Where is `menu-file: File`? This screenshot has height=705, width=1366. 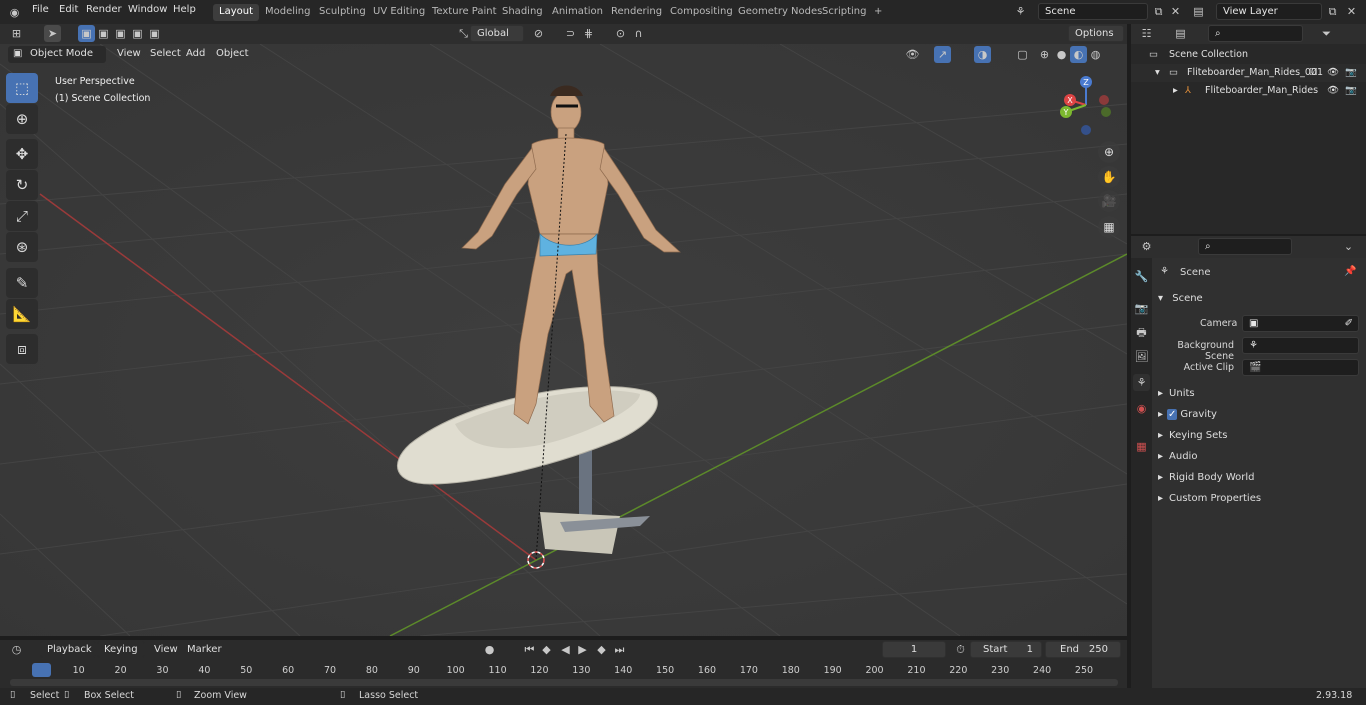
menu-file: File is located at coordinates (40, 9).